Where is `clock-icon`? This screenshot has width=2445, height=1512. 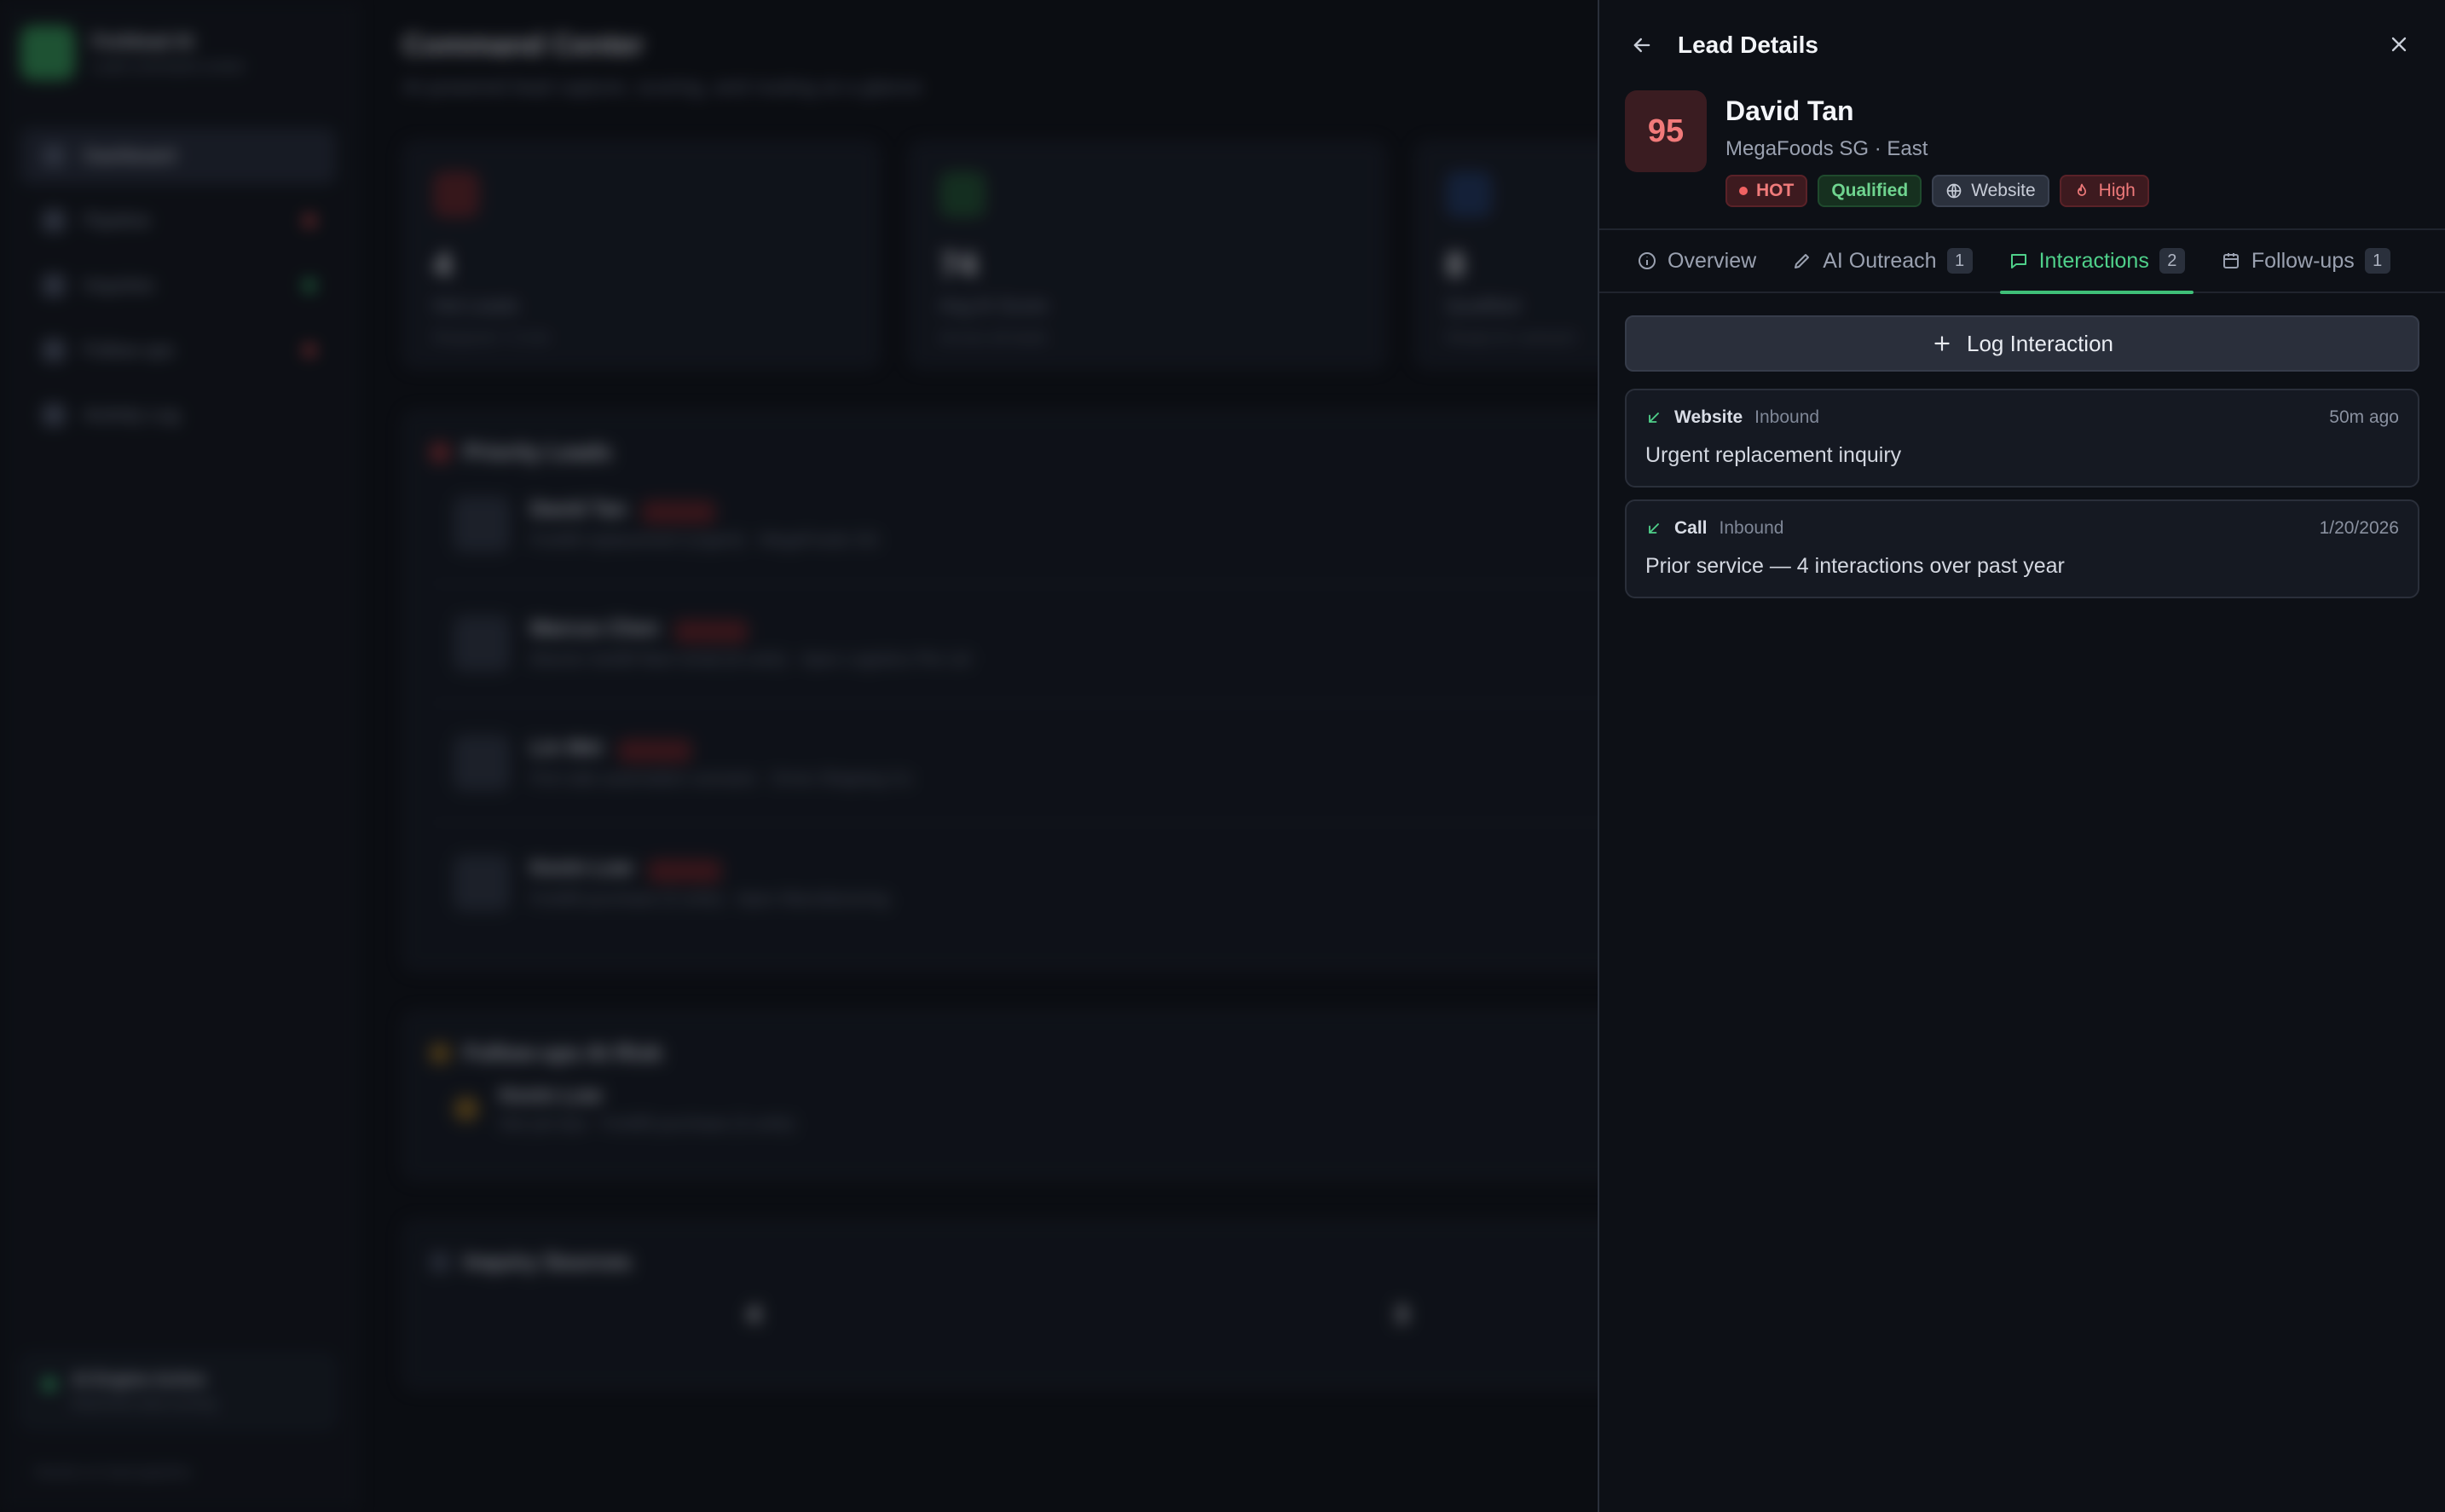 clock-icon is located at coordinates (466, 1109).